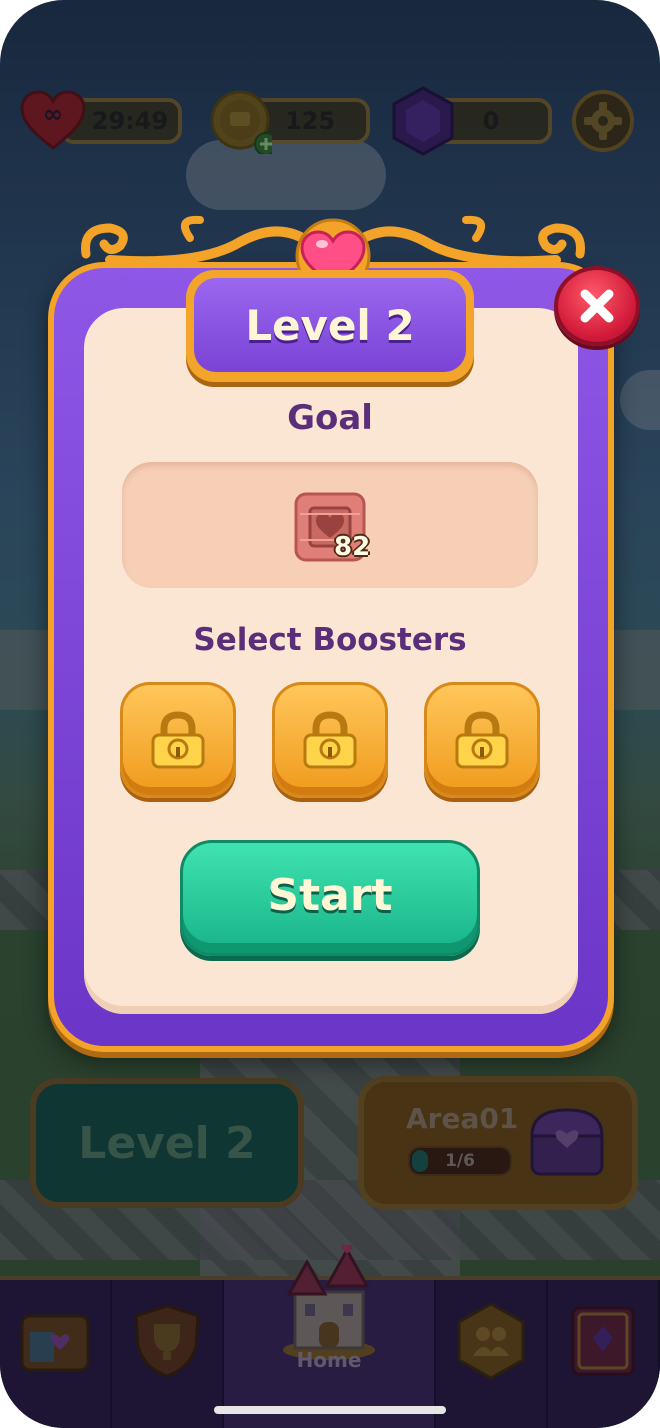  Describe the element at coordinates (330, 418) in the screenshot. I see `goal-heading: Goal` at that location.